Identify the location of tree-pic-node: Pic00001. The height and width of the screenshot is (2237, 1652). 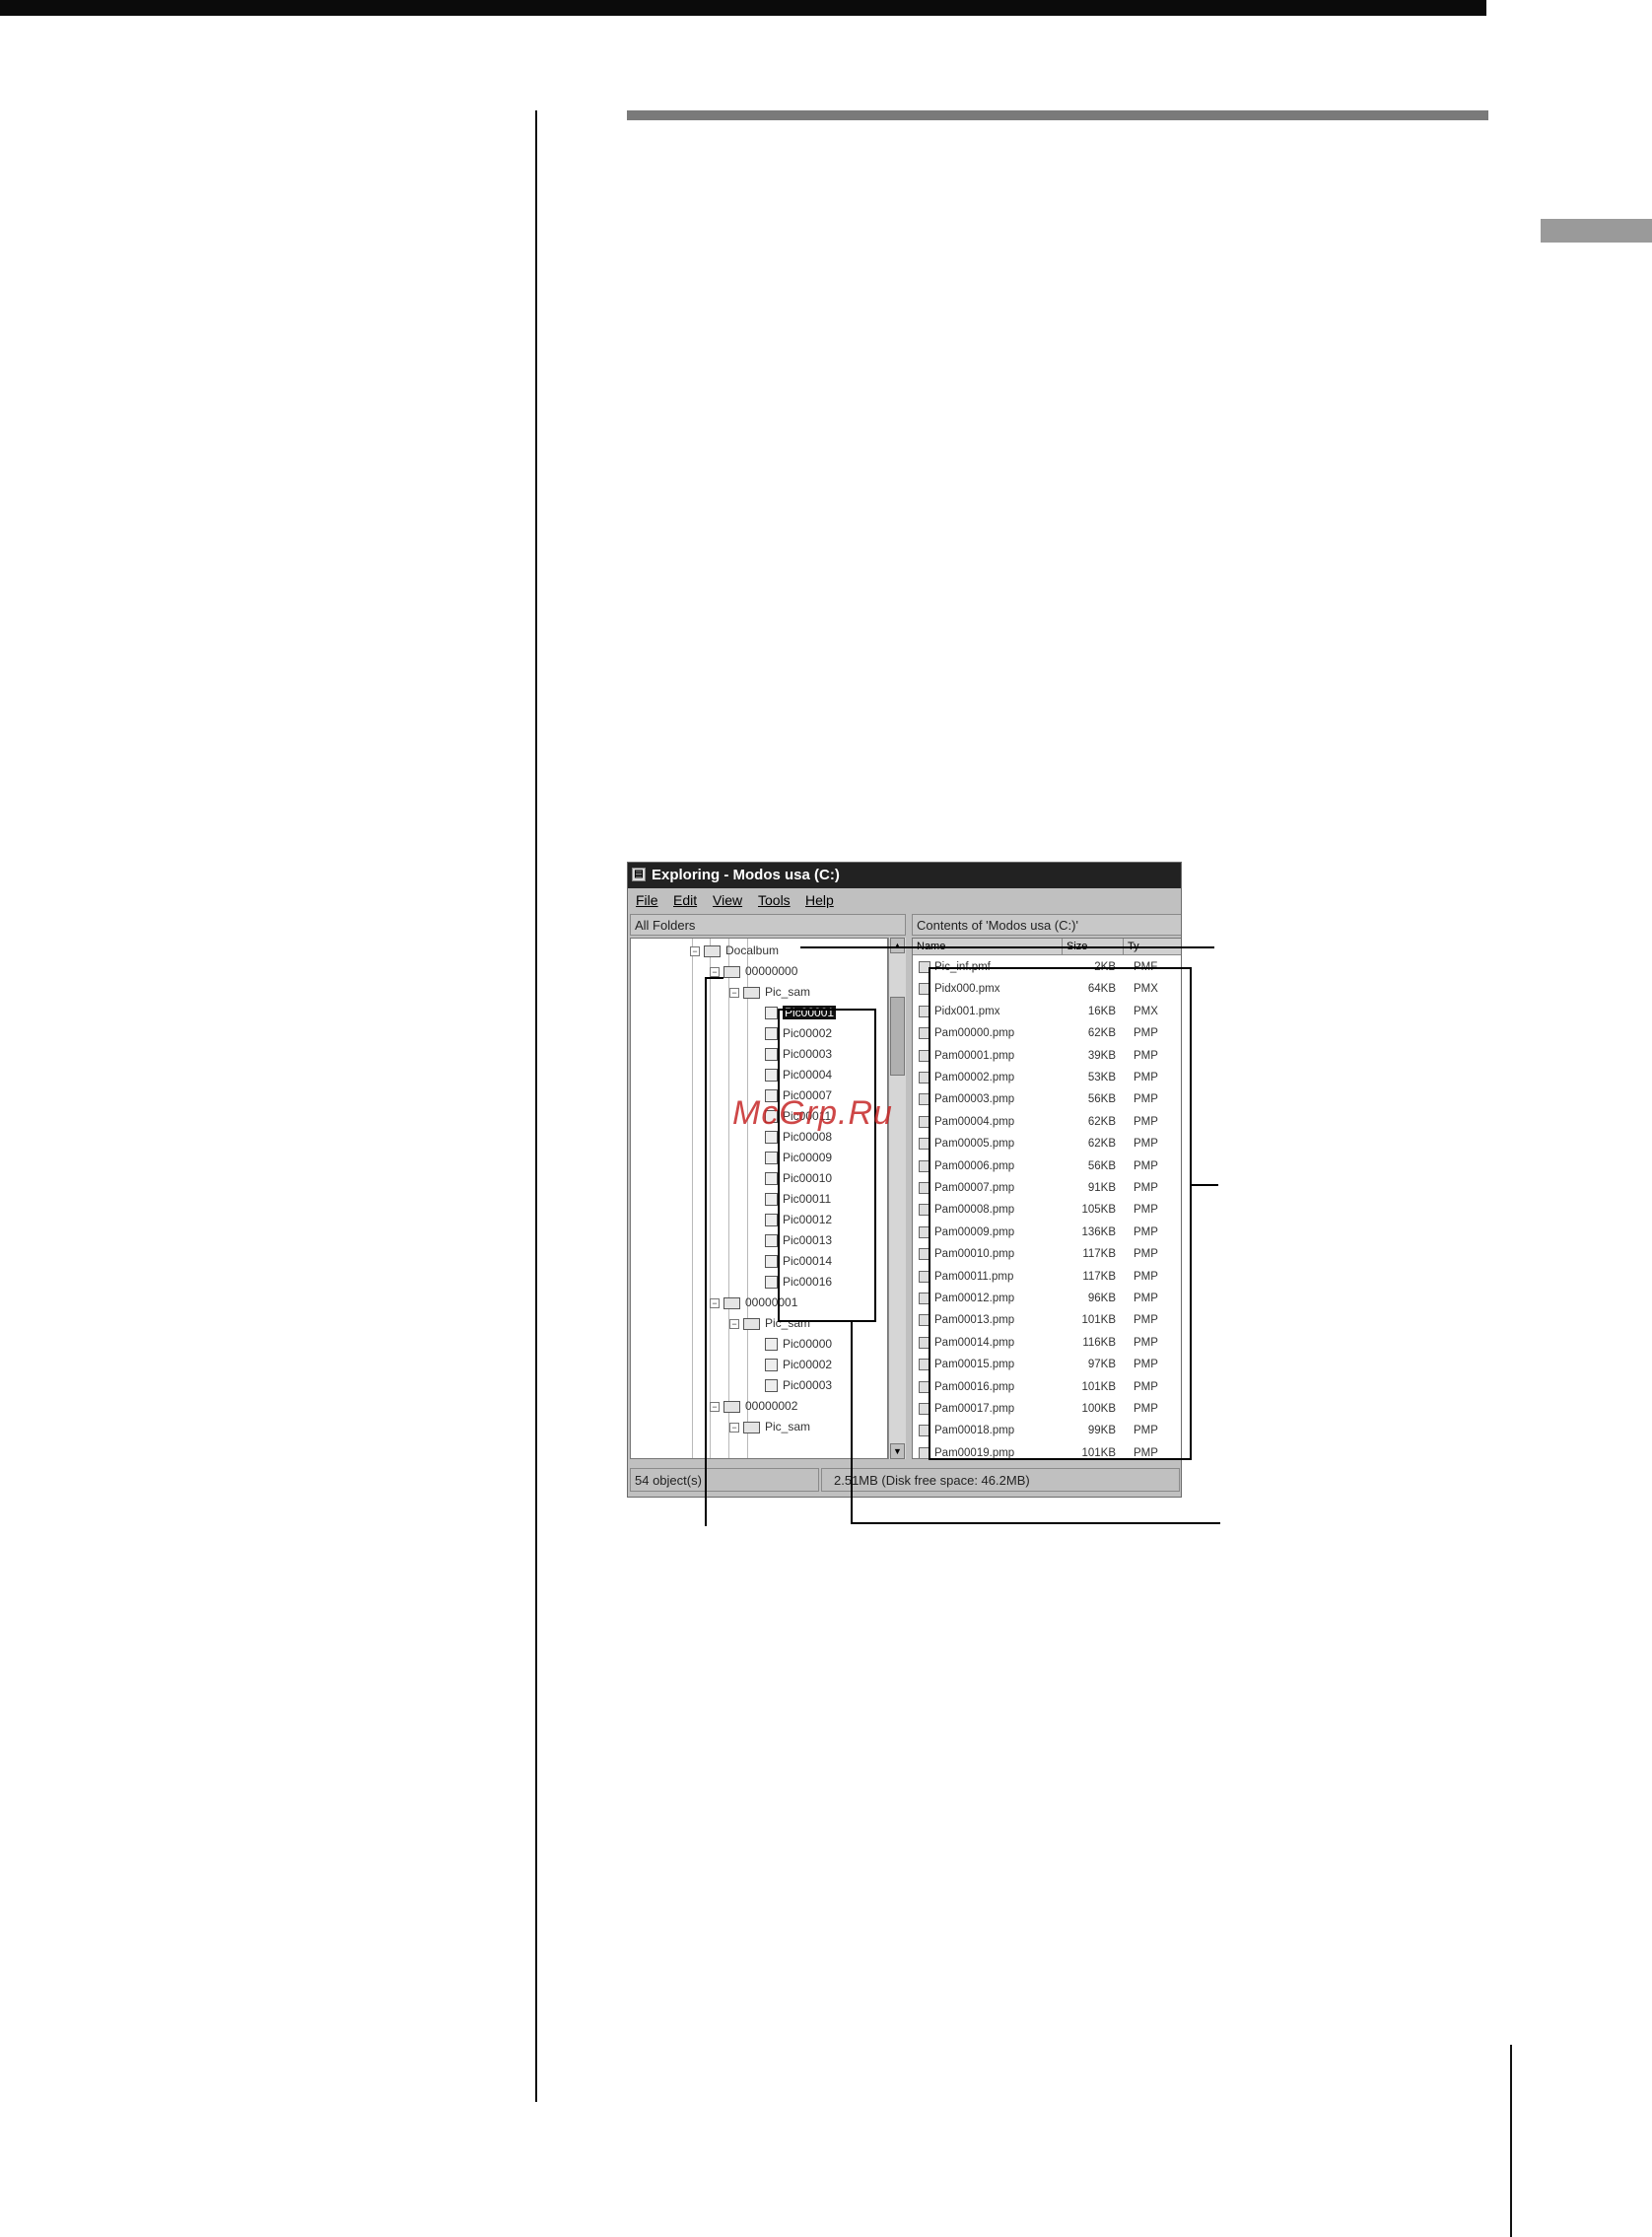
(801, 1012).